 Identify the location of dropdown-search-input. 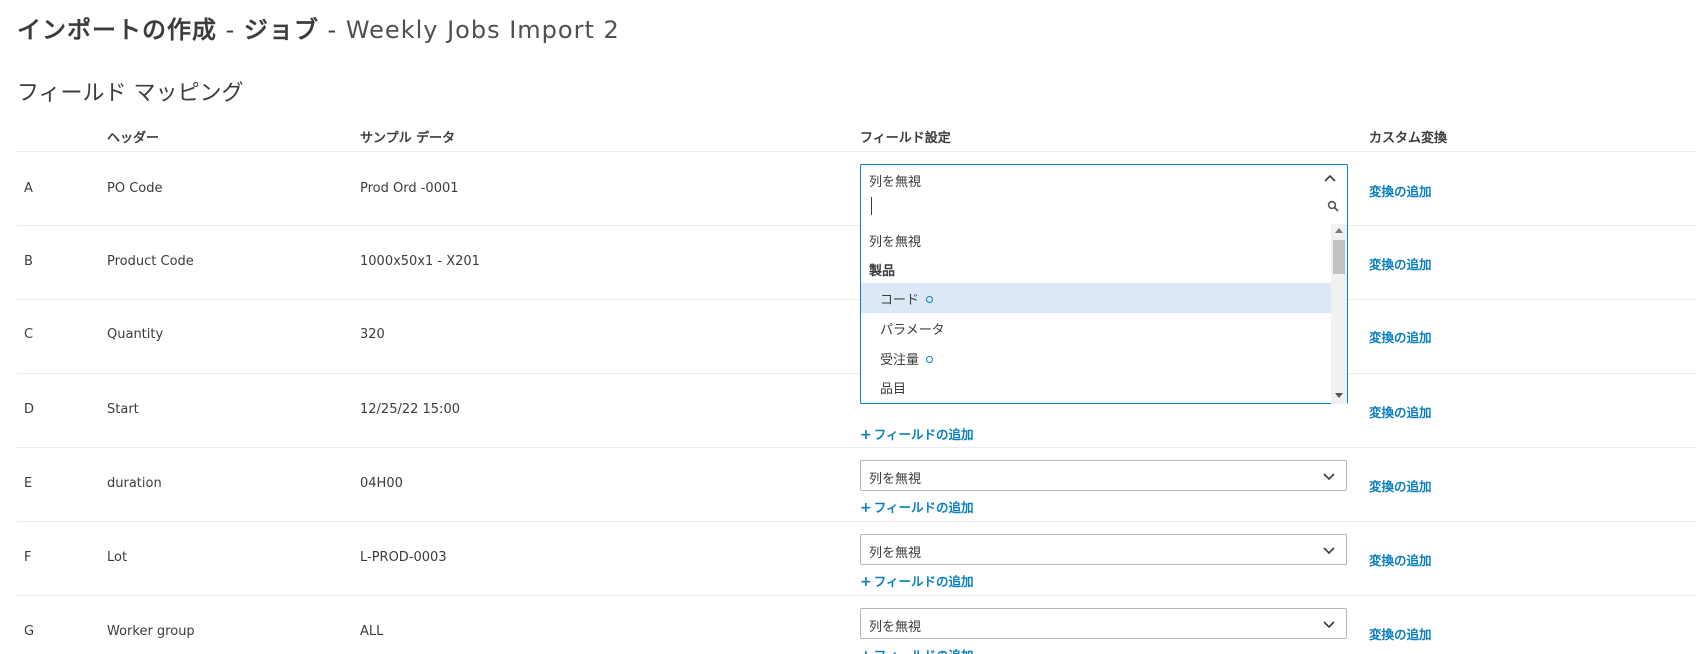
(1103, 206).